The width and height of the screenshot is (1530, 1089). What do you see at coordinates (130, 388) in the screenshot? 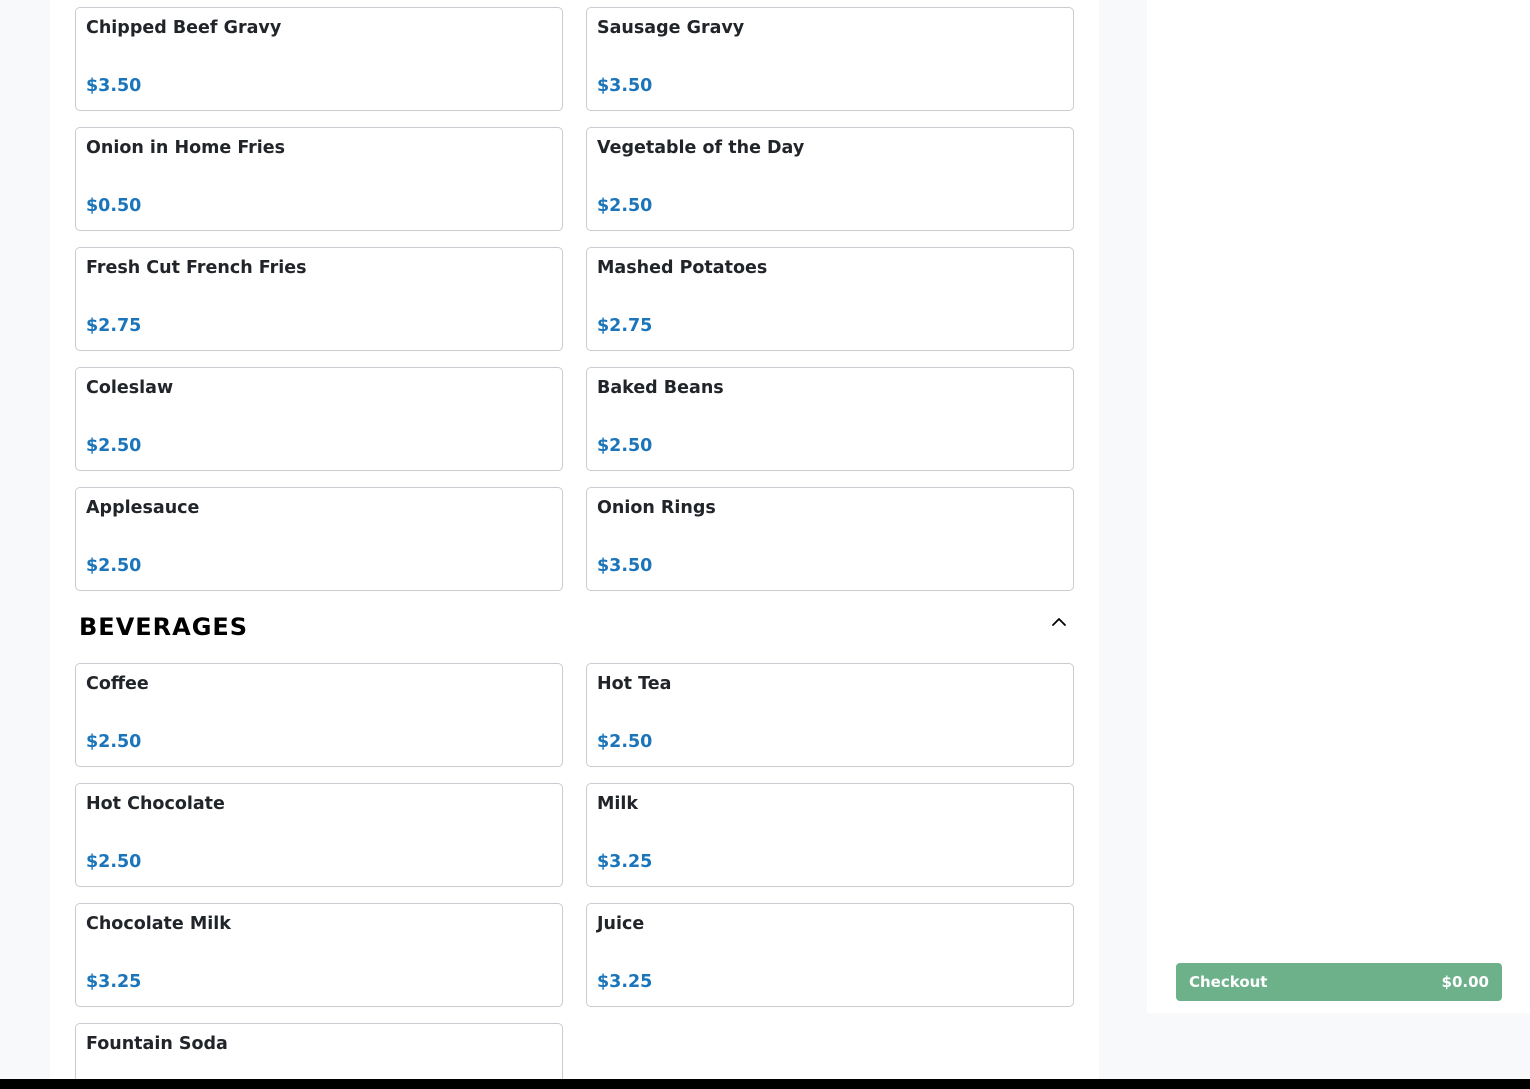
I see `item-name: Coleslaw` at bounding box center [130, 388].